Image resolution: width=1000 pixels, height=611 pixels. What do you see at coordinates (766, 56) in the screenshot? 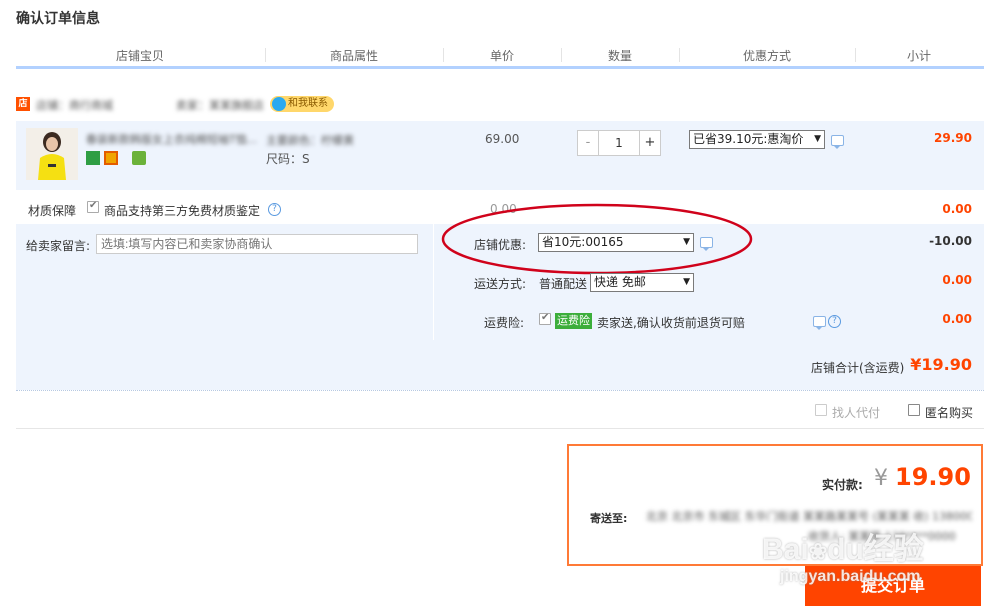
I see `column-header-discount: 优惠方式` at bounding box center [766, 56].